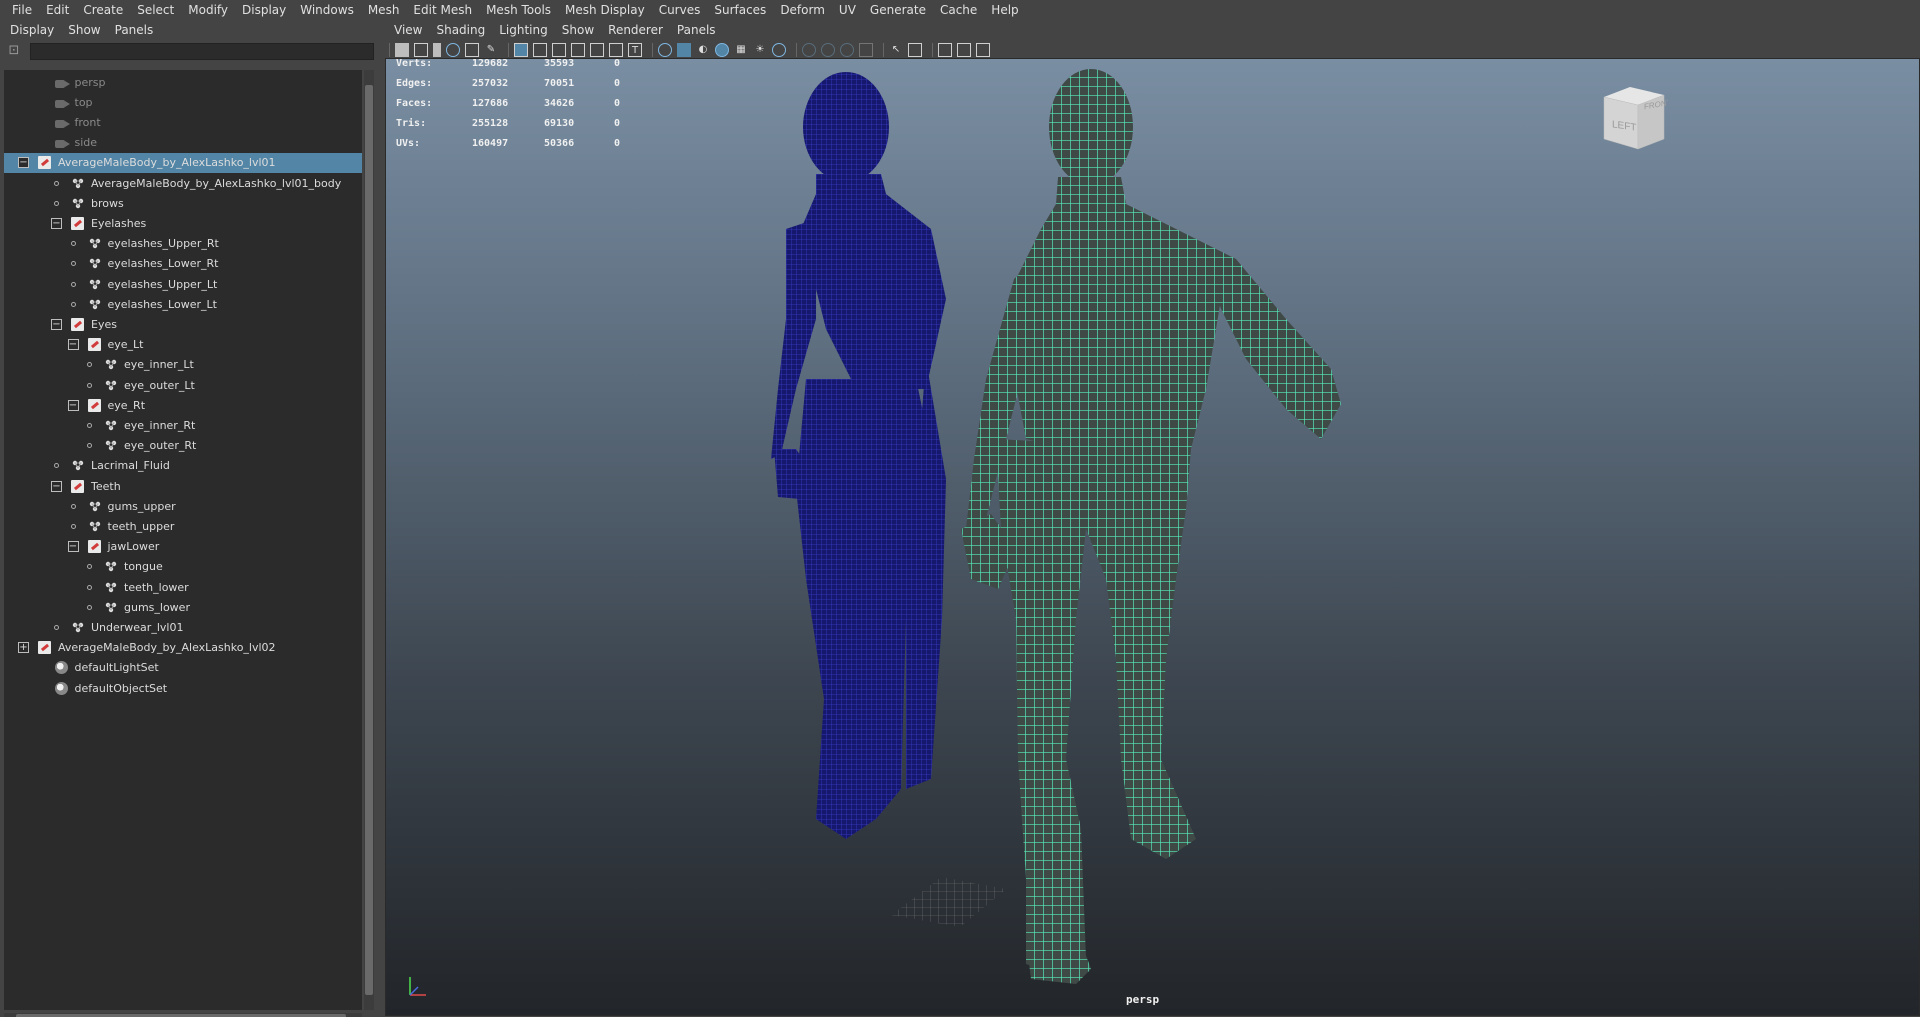  What do you see at coordinates (848, 10) in the screenshot?
I see `menu-uv: UV` at bounding box center [848, 10].